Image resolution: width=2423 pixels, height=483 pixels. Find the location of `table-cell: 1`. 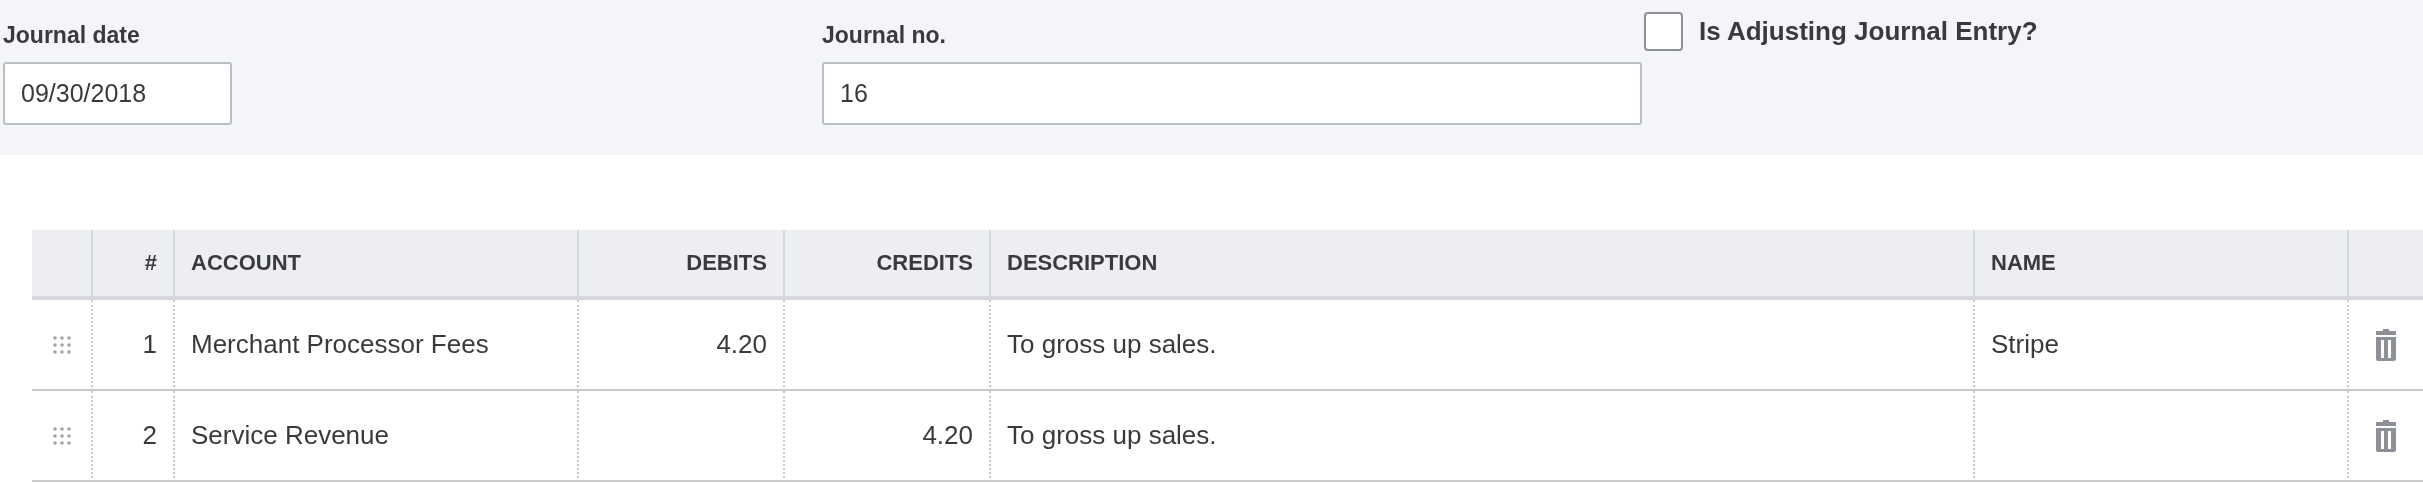

table-cell: 1 is located at coordinates (132, 345).